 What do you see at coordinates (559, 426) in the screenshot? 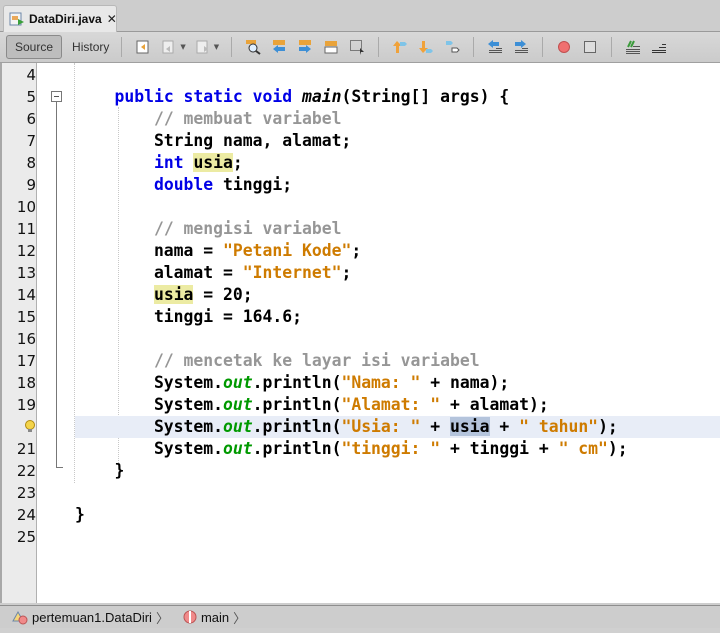
I see `string-token: " tahun"` at bounding box center [559, 426].